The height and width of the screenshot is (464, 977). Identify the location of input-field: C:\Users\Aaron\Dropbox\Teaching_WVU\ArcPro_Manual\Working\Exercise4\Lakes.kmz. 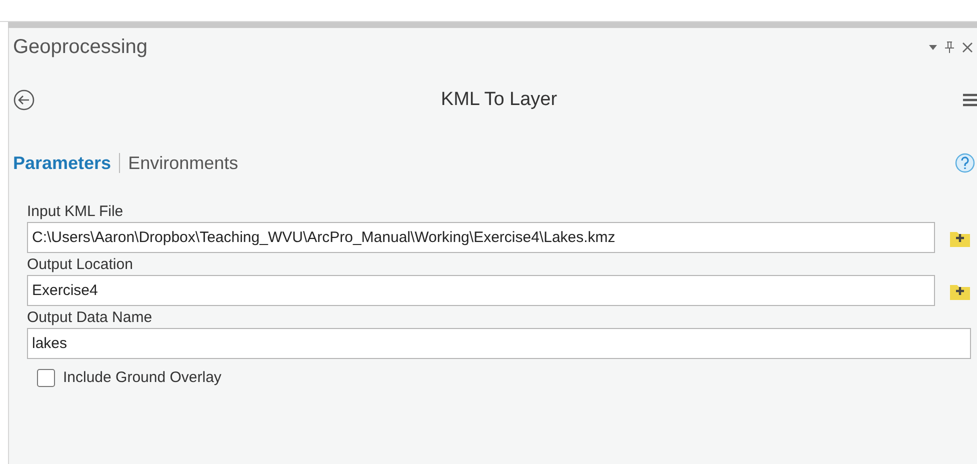
(481, 237).